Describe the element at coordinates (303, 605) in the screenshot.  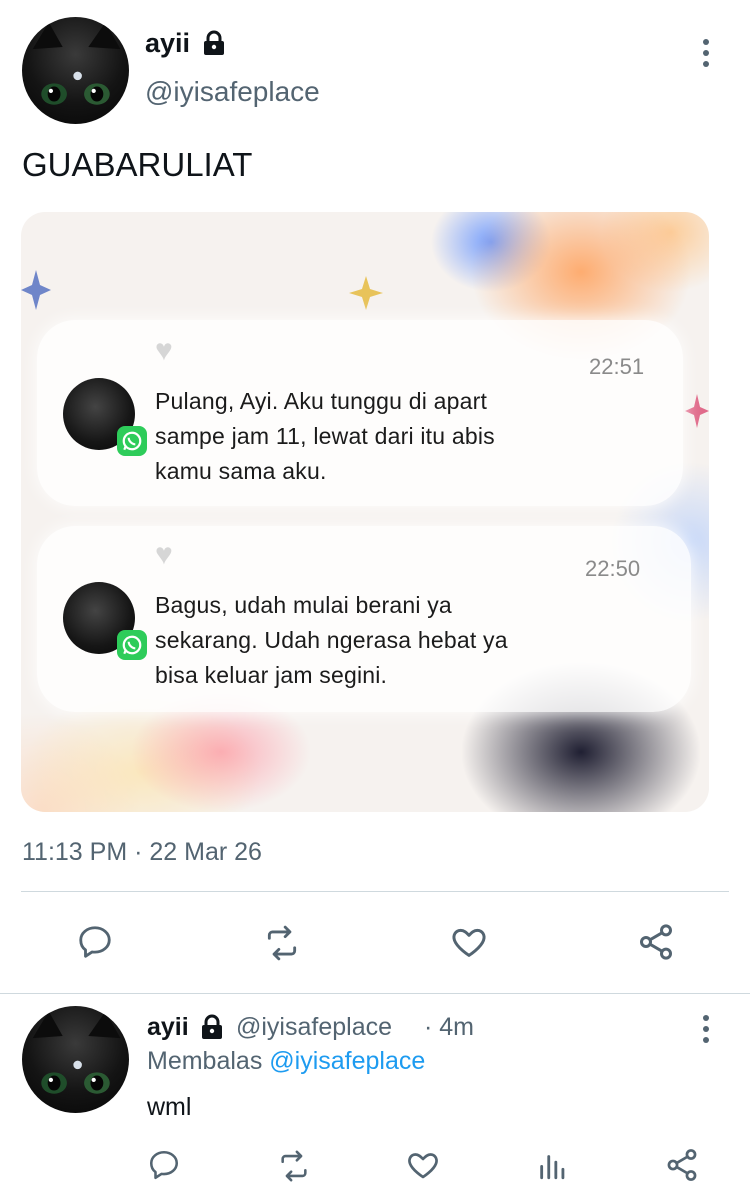
I see `notification-line: Bagus, udah mulai berani ya` at that location.